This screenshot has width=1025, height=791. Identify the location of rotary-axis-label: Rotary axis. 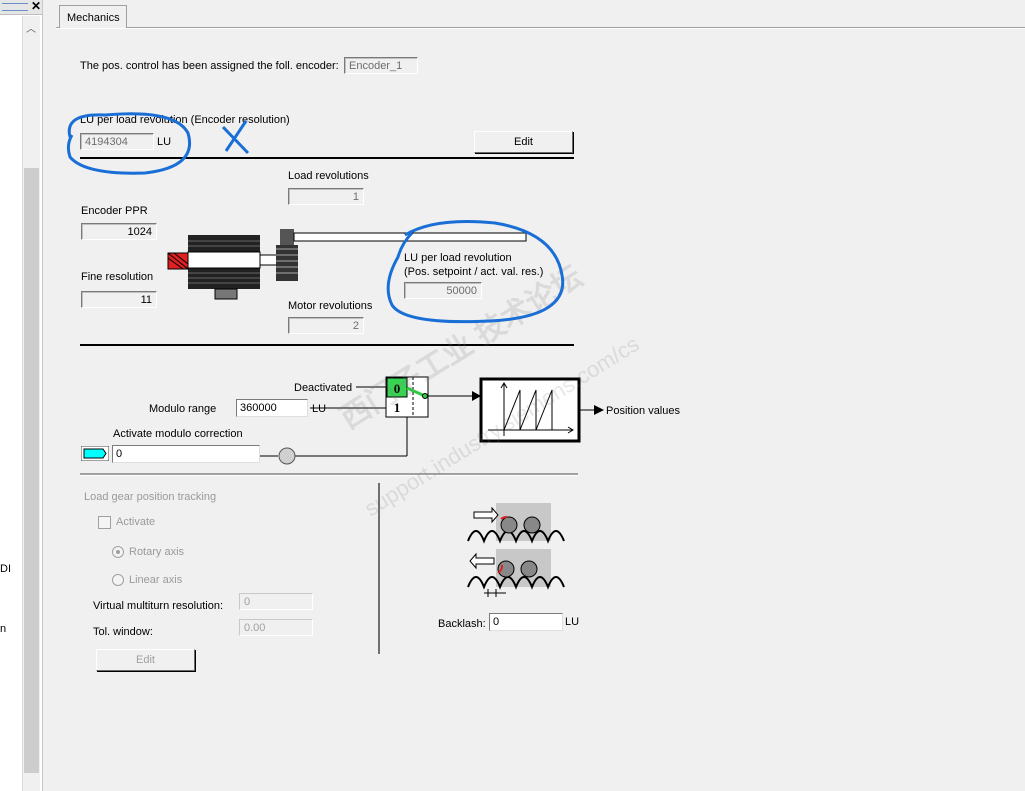
(157, 552).